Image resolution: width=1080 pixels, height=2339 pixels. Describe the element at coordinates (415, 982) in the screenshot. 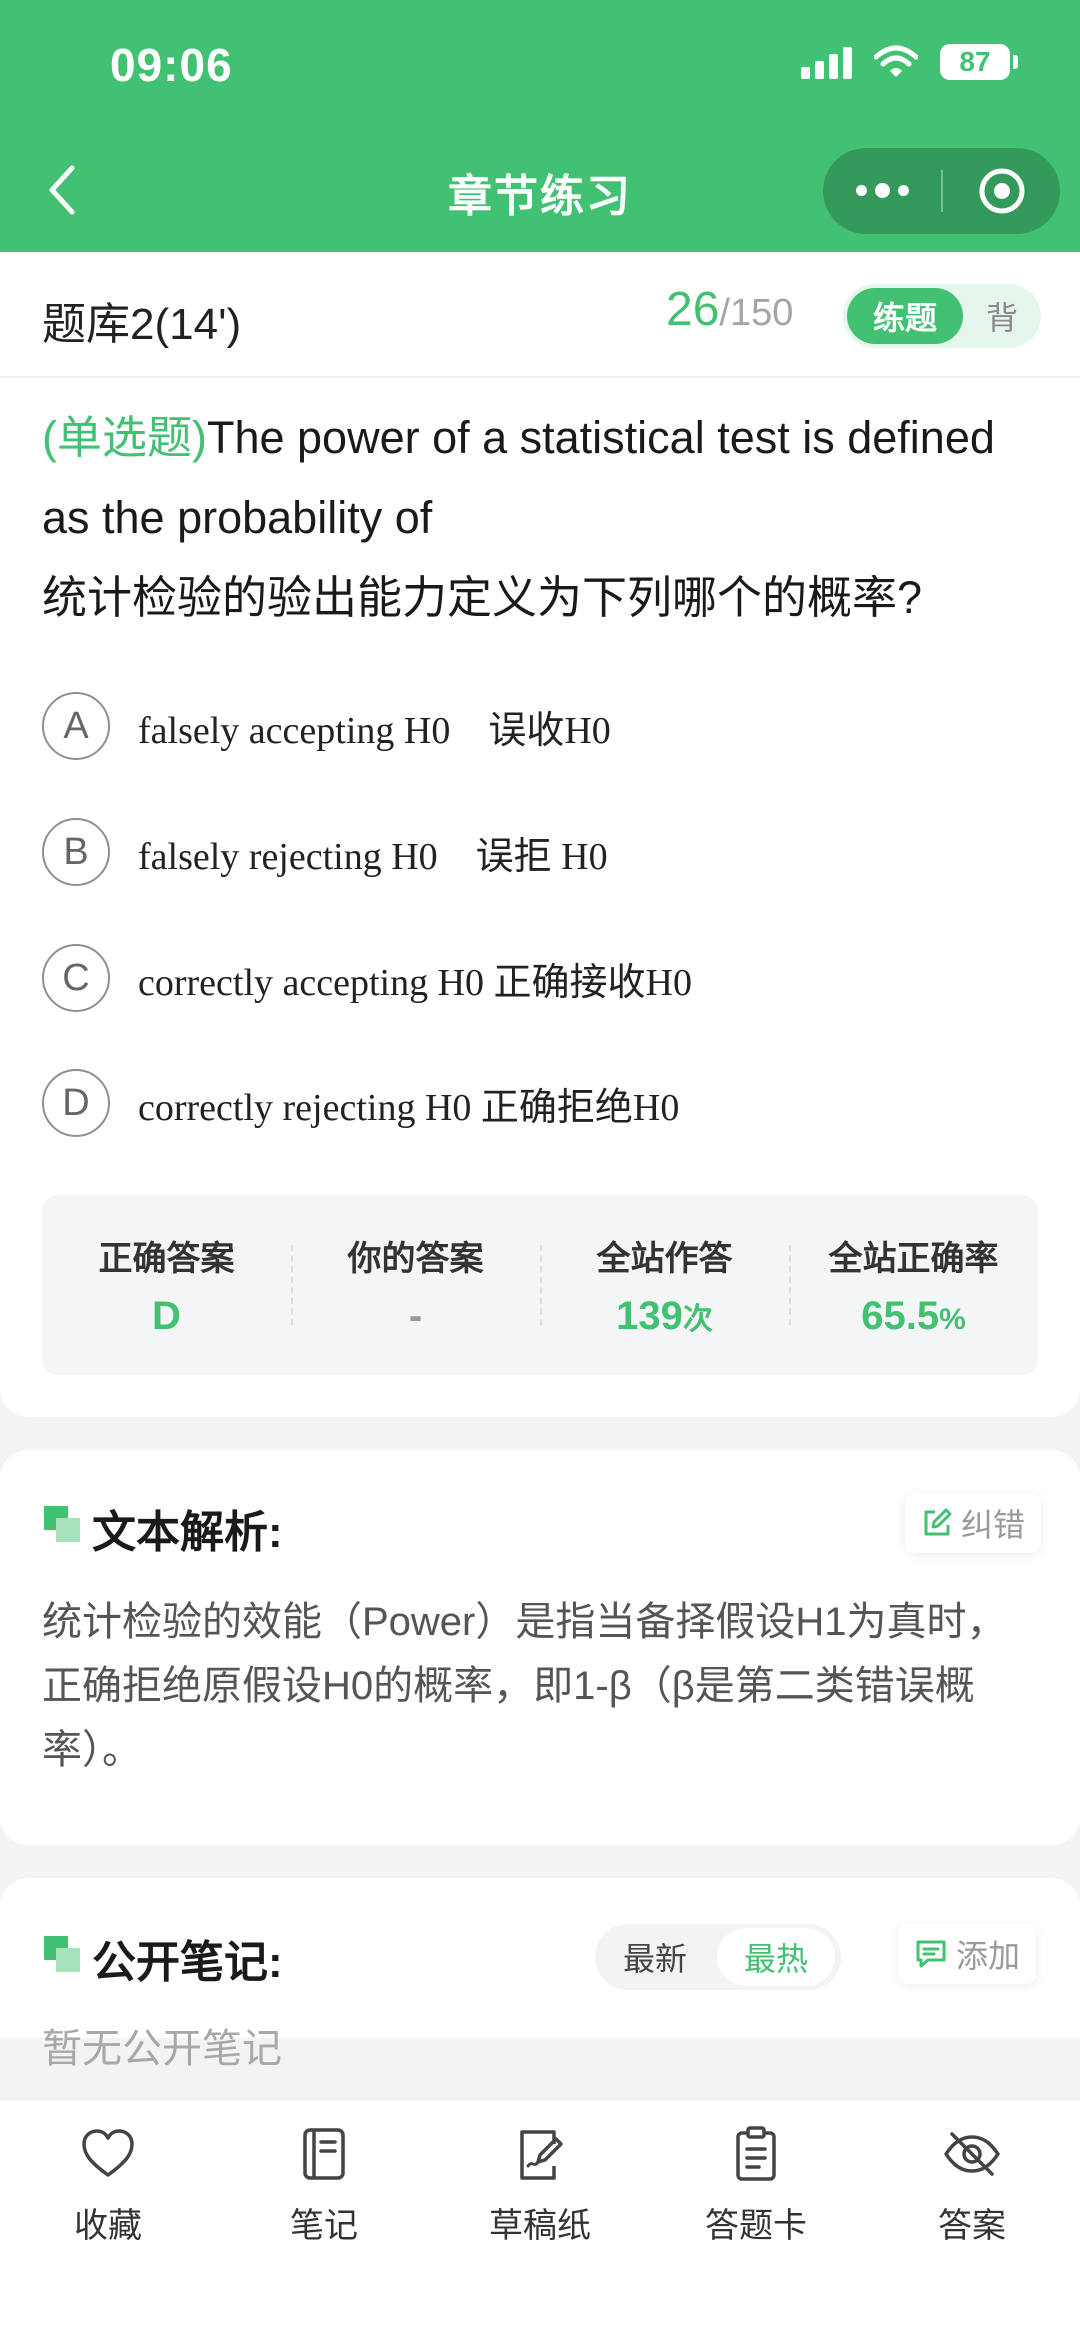

I see `option-text: correctly accepting H0 正确接收H0` at that location.